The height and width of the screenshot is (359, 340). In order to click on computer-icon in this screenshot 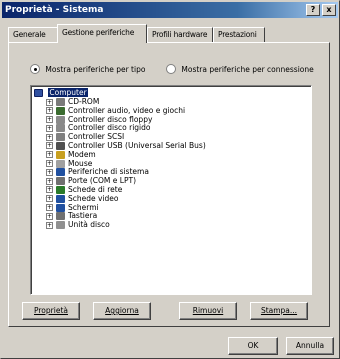, I will do `click(38, 93)`.